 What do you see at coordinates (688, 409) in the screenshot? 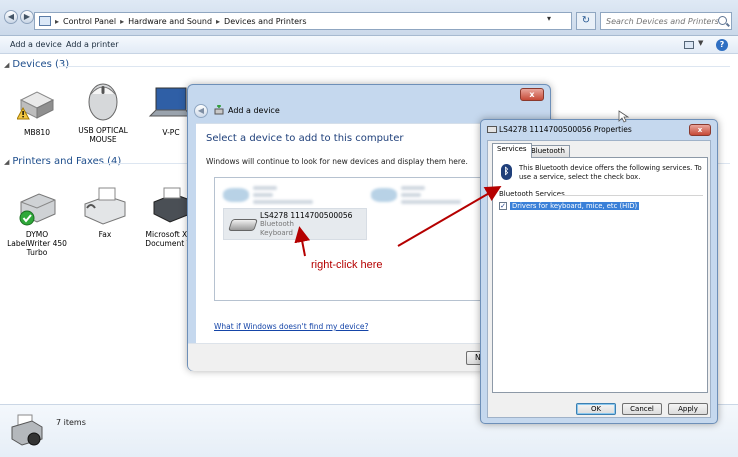
I see `apply-button: Apply` at bounding box center [688, 409].